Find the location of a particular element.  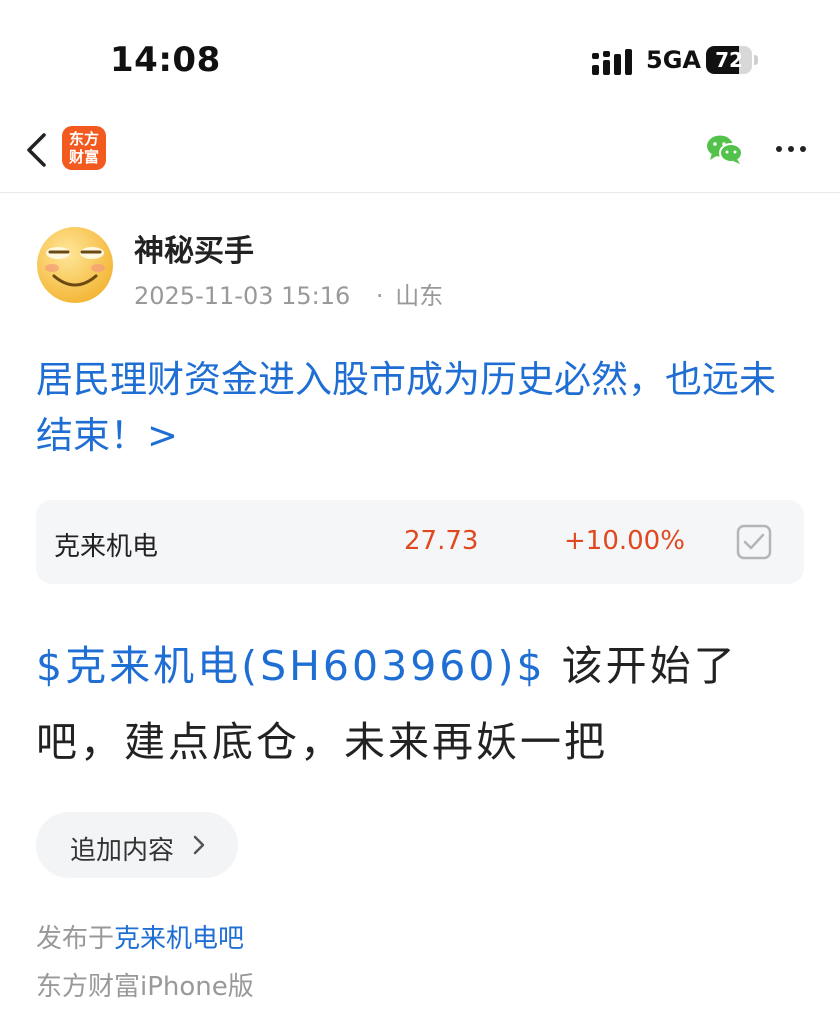

post-title: 居民理财资金进入股市成为历史必然，也远未结束！> is located at coordinates (424, 408).